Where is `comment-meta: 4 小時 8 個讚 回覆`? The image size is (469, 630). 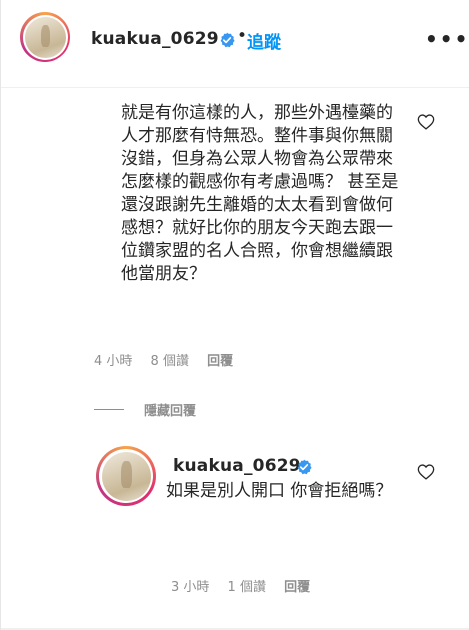 comment-meta: 4 小時 8 個讚 回覆 is located at coordinates (170, 359).